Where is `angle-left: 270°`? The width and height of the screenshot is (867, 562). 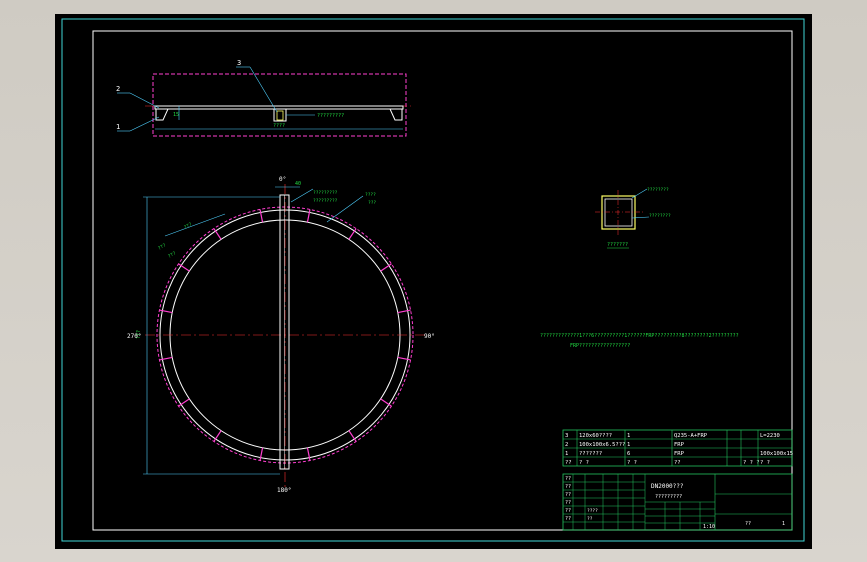 angle-left: 270° is located at coordinates (134, 336).